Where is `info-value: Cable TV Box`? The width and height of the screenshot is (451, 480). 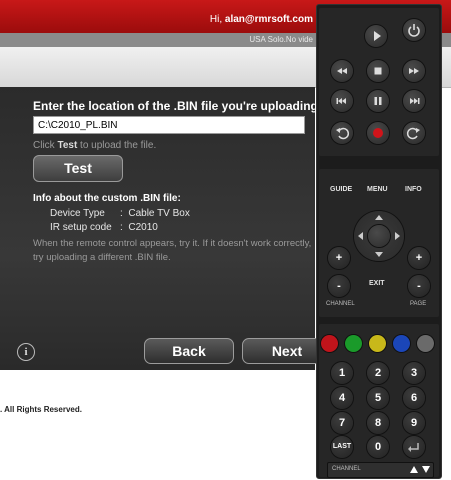 info-value: Cable TV Box is located at coordinates (159, 213).